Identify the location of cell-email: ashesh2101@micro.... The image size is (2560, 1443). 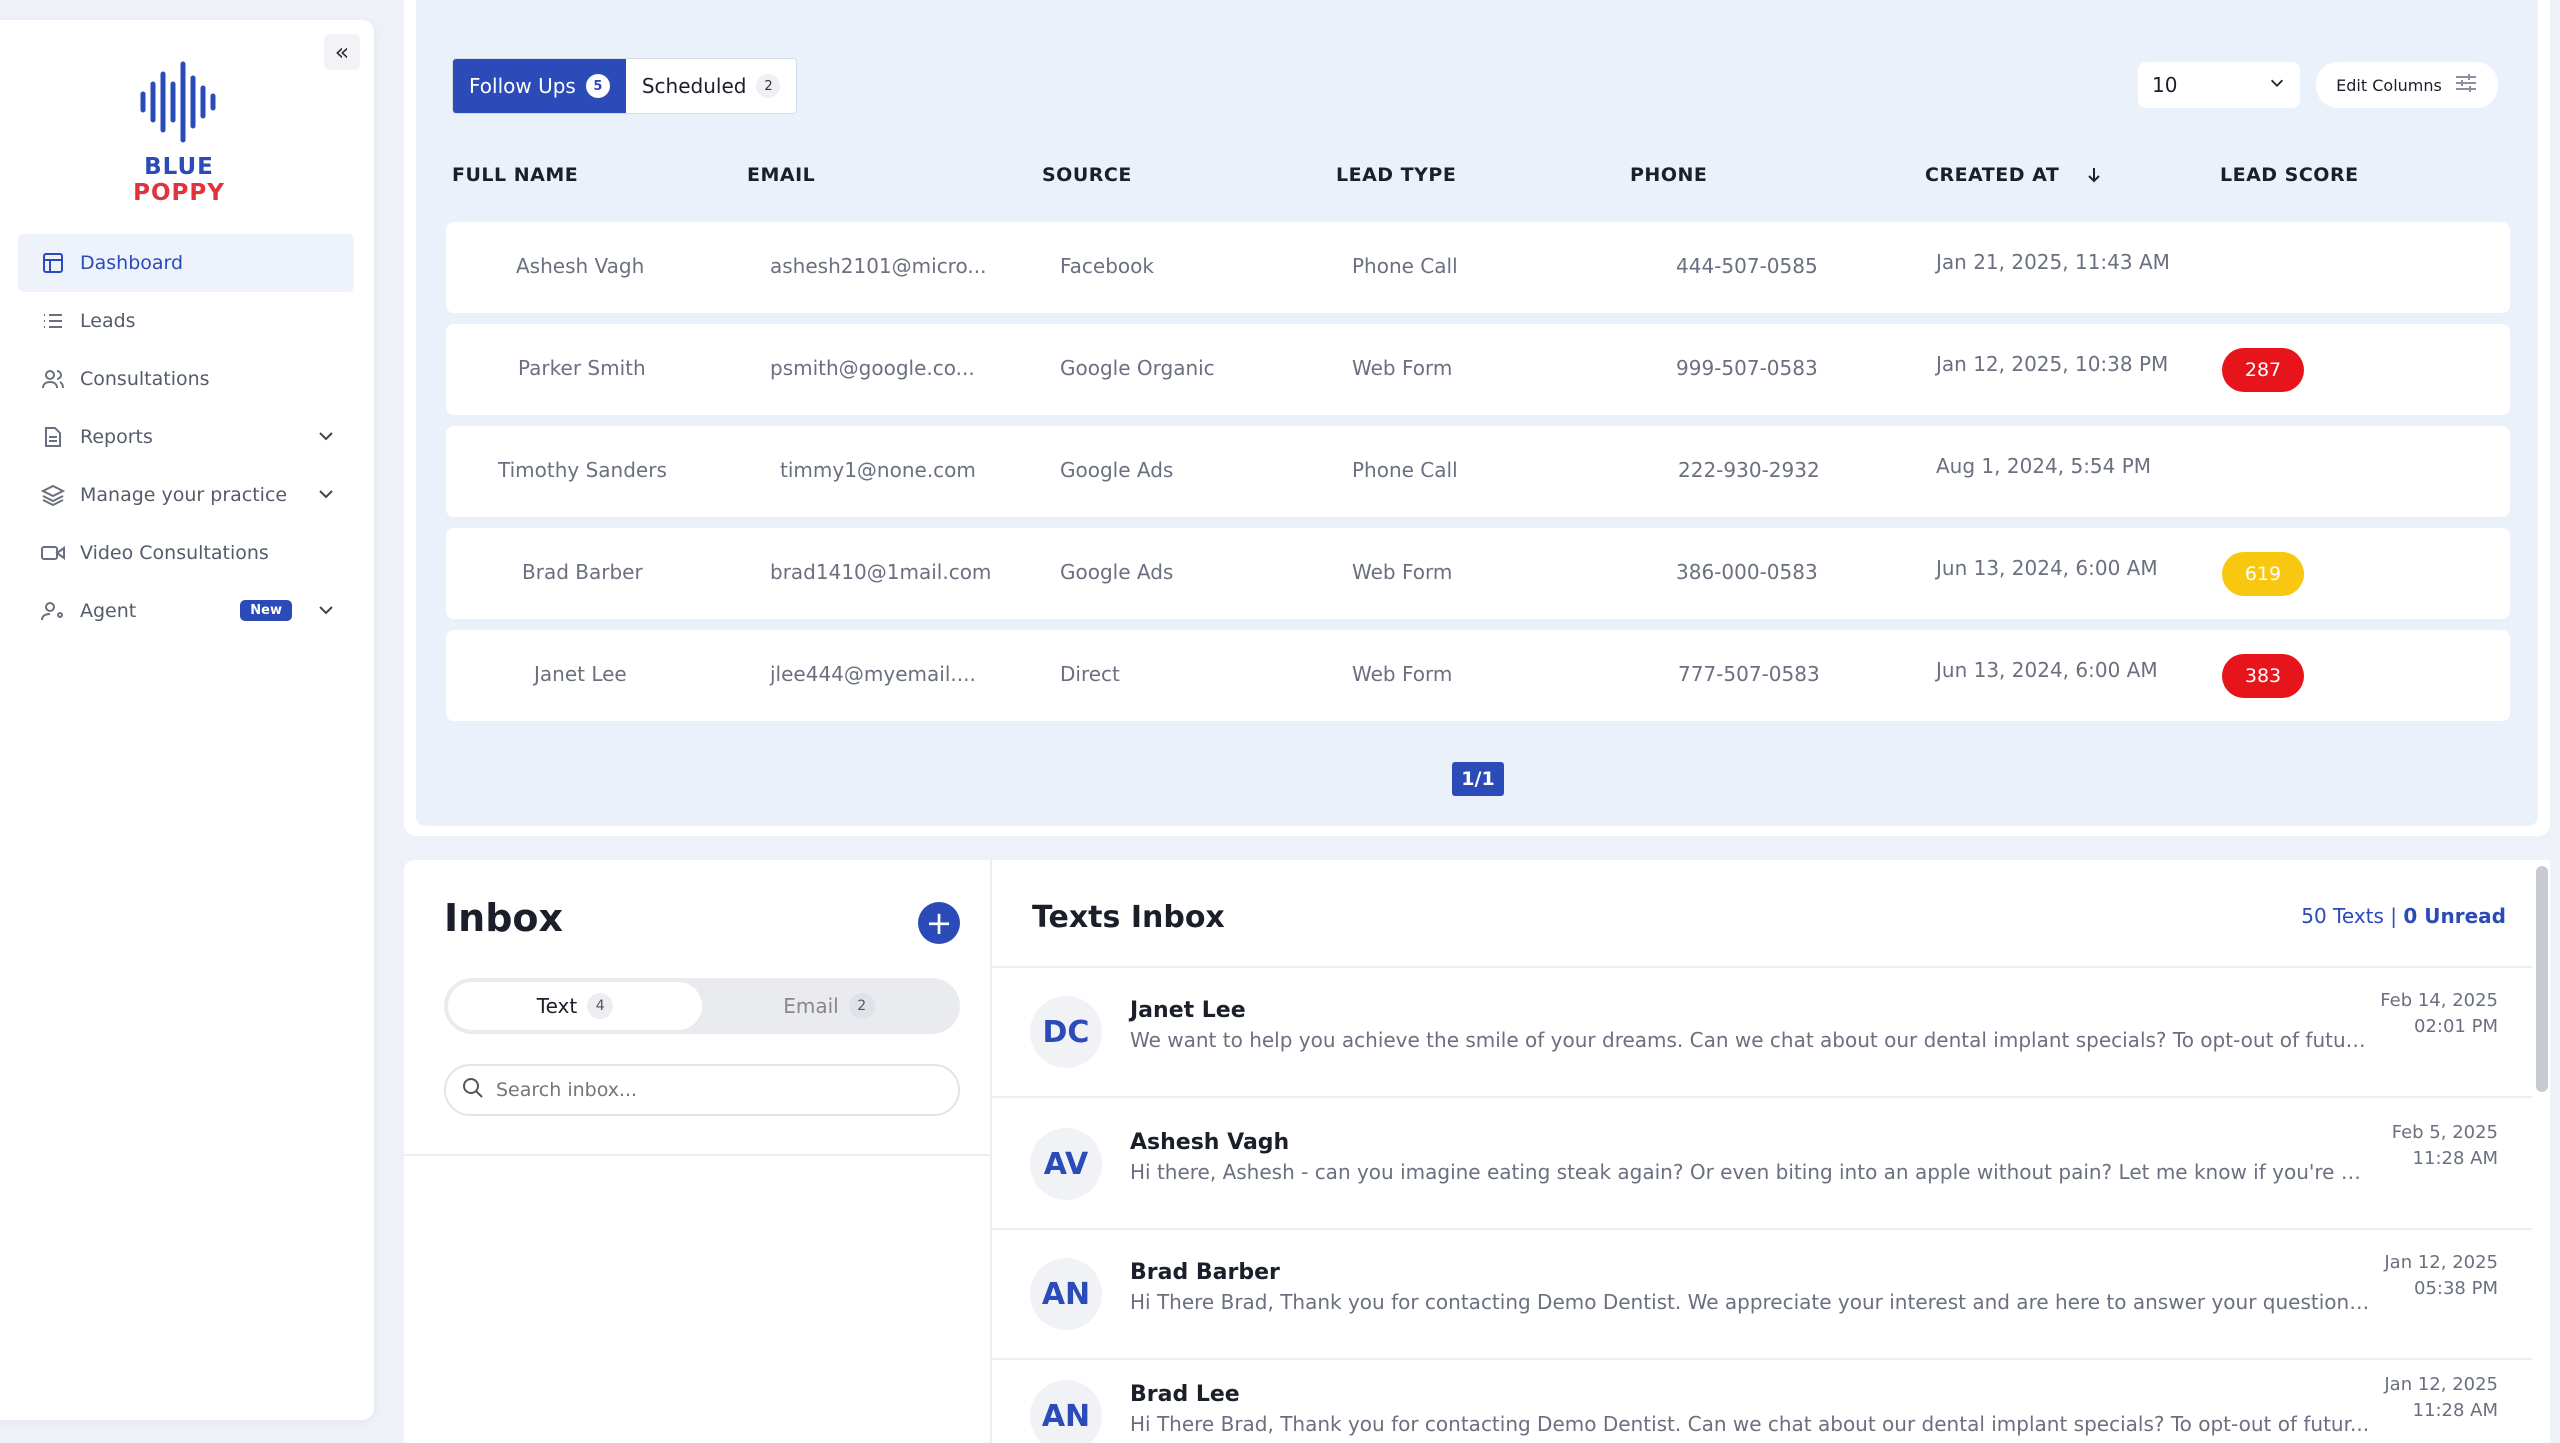
(878, 266).